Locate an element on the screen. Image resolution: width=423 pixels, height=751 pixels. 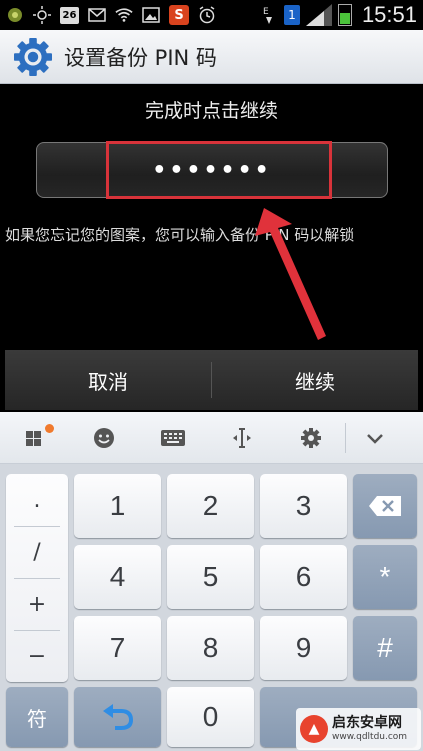
apps-icon is located at coordinates (34, 438).